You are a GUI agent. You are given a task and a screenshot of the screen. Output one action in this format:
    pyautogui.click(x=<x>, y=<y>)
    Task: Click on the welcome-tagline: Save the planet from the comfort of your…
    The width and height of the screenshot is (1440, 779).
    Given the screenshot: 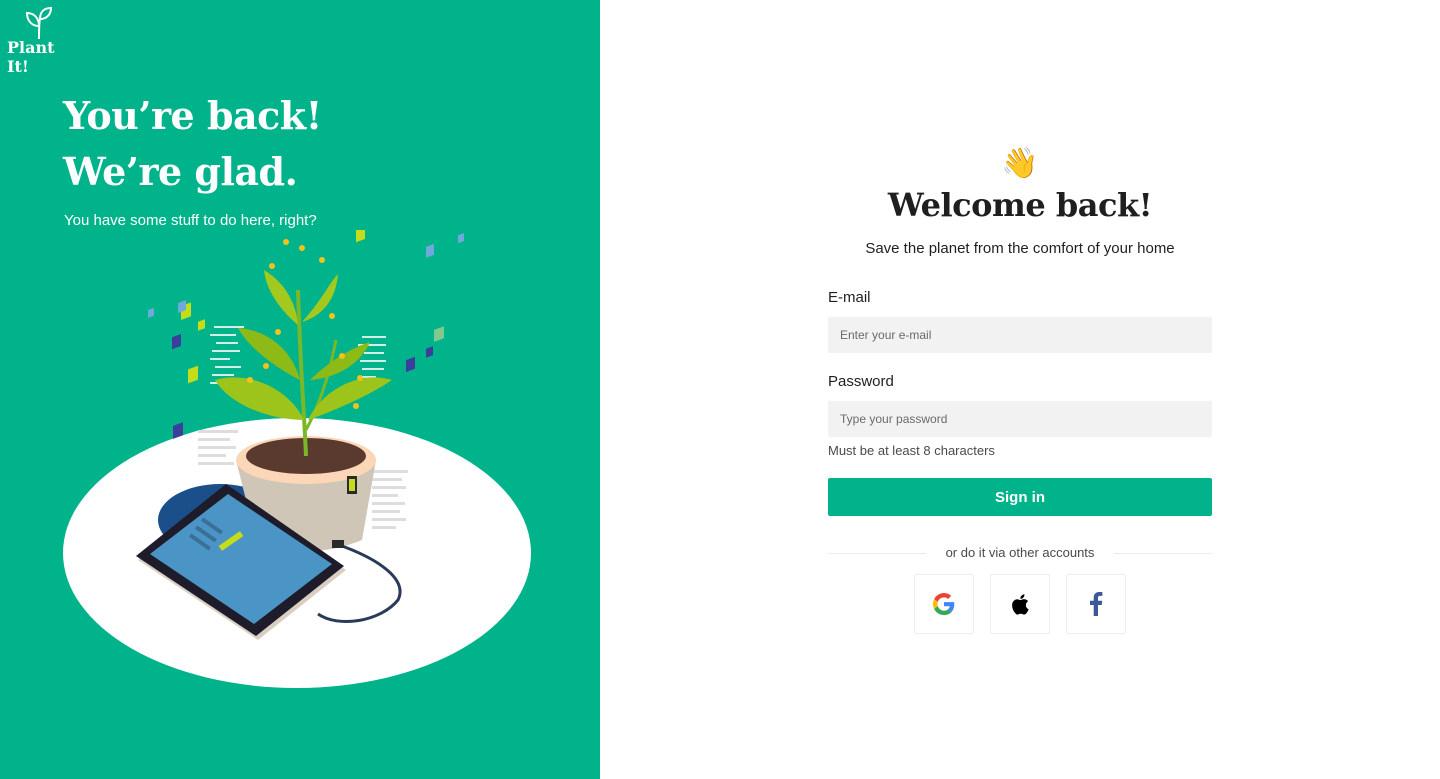 What is the action you would take?
    pyautogui.click(x=1020, y=248)
    